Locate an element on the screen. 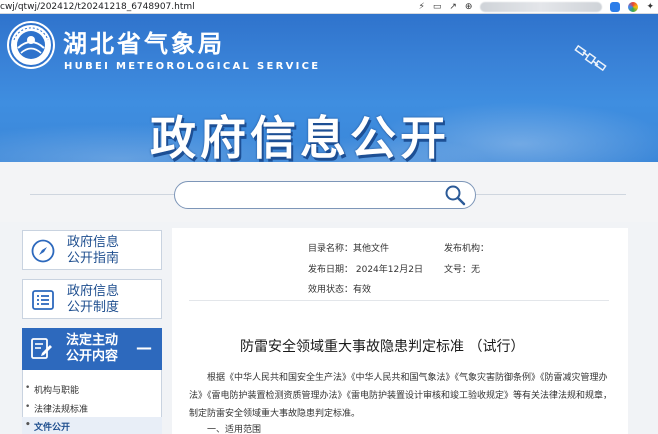 The image size is (658, 434). meta-divider is located at coordinates (399, 300).